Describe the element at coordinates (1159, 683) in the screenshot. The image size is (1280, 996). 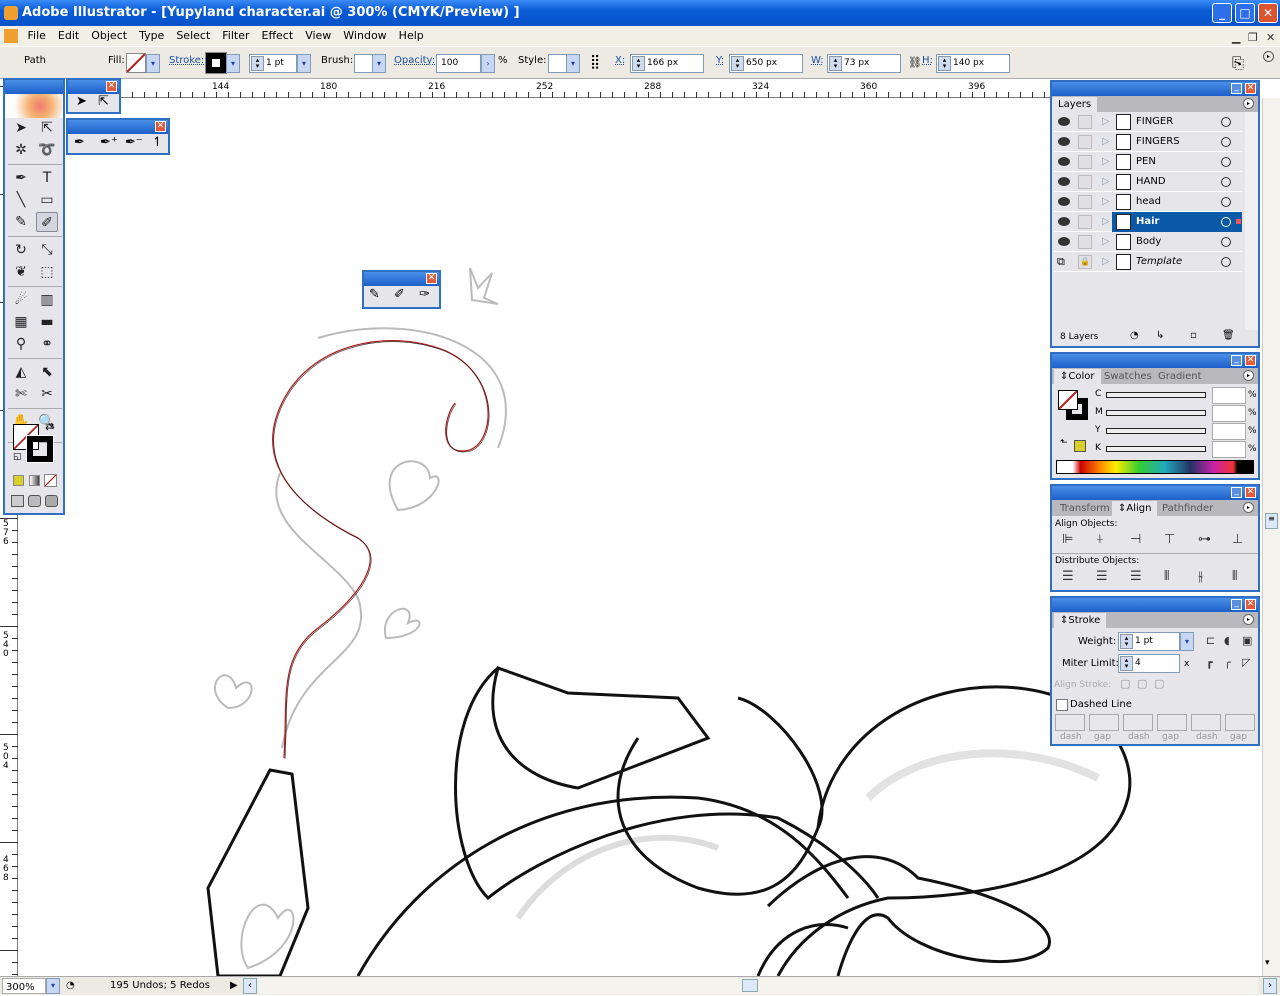
I see `align-stroke-outside-icon: ▢` at that location.